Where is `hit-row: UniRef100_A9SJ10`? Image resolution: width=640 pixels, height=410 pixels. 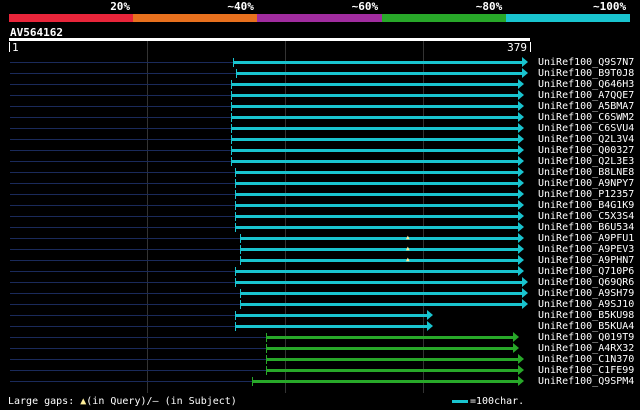 hit-row: UniRef100_A9SJ10 is located at coordinates (320, 304).